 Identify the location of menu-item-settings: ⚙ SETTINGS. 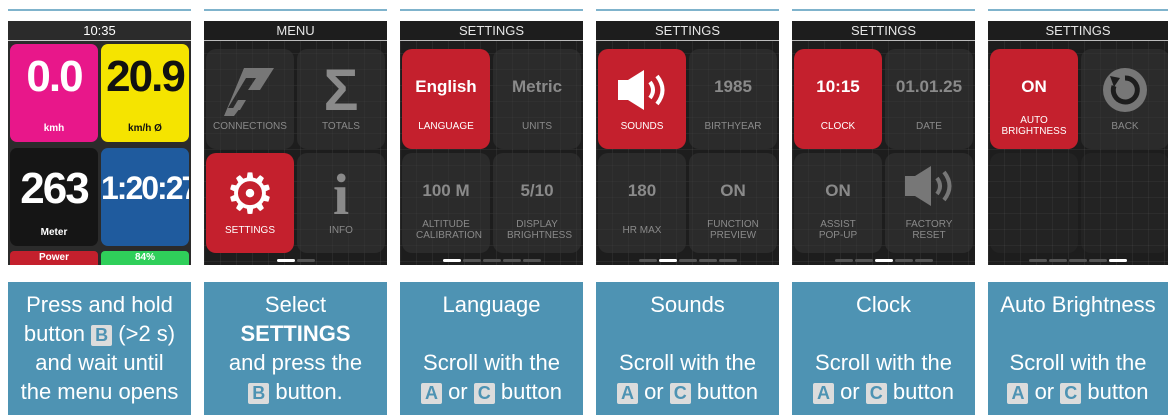
(250, 203).